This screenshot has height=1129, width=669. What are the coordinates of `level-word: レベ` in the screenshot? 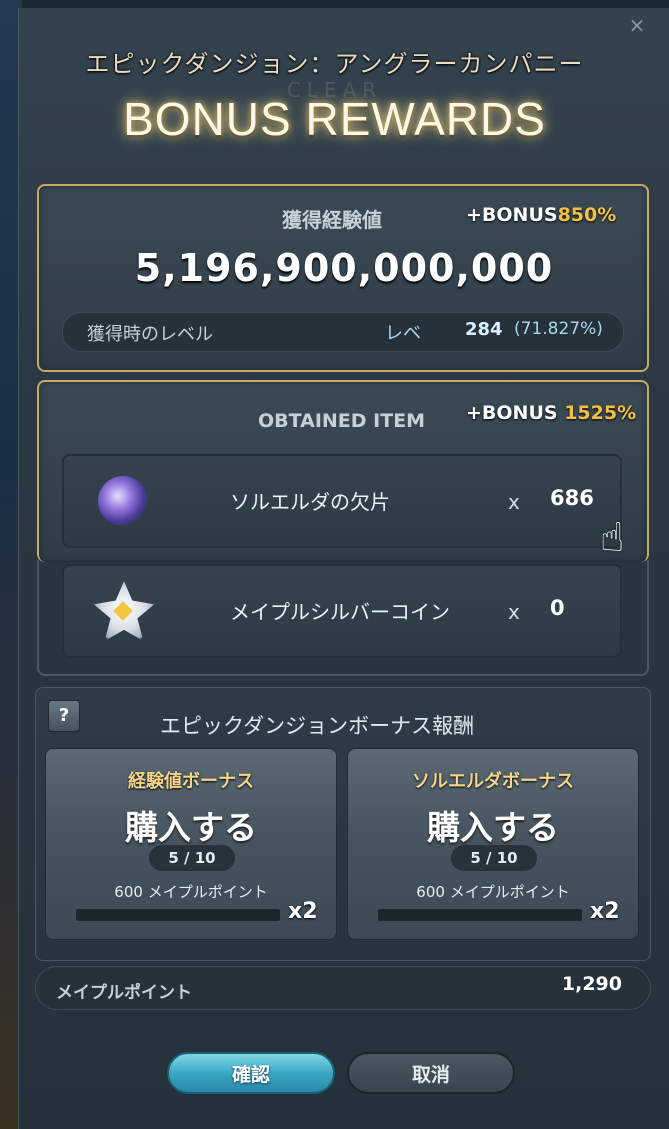 It's located at (403, 333).